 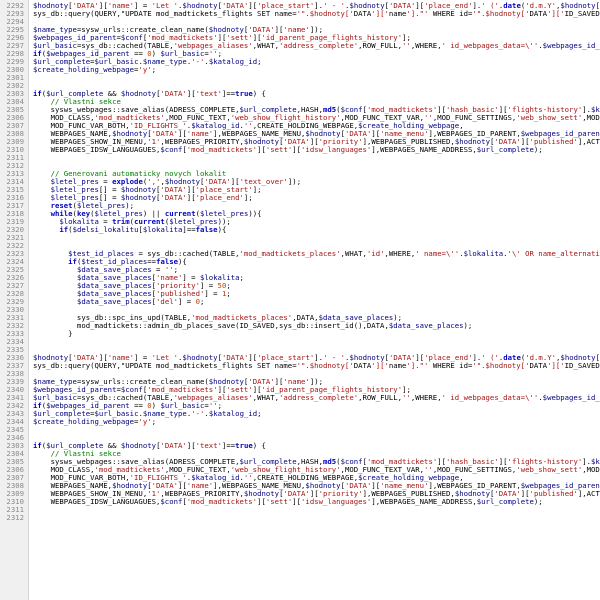 What do you see at coordinates (300, 342) in the screenshot?
I see `code-line: 2334` at bounding box center [300, 342].